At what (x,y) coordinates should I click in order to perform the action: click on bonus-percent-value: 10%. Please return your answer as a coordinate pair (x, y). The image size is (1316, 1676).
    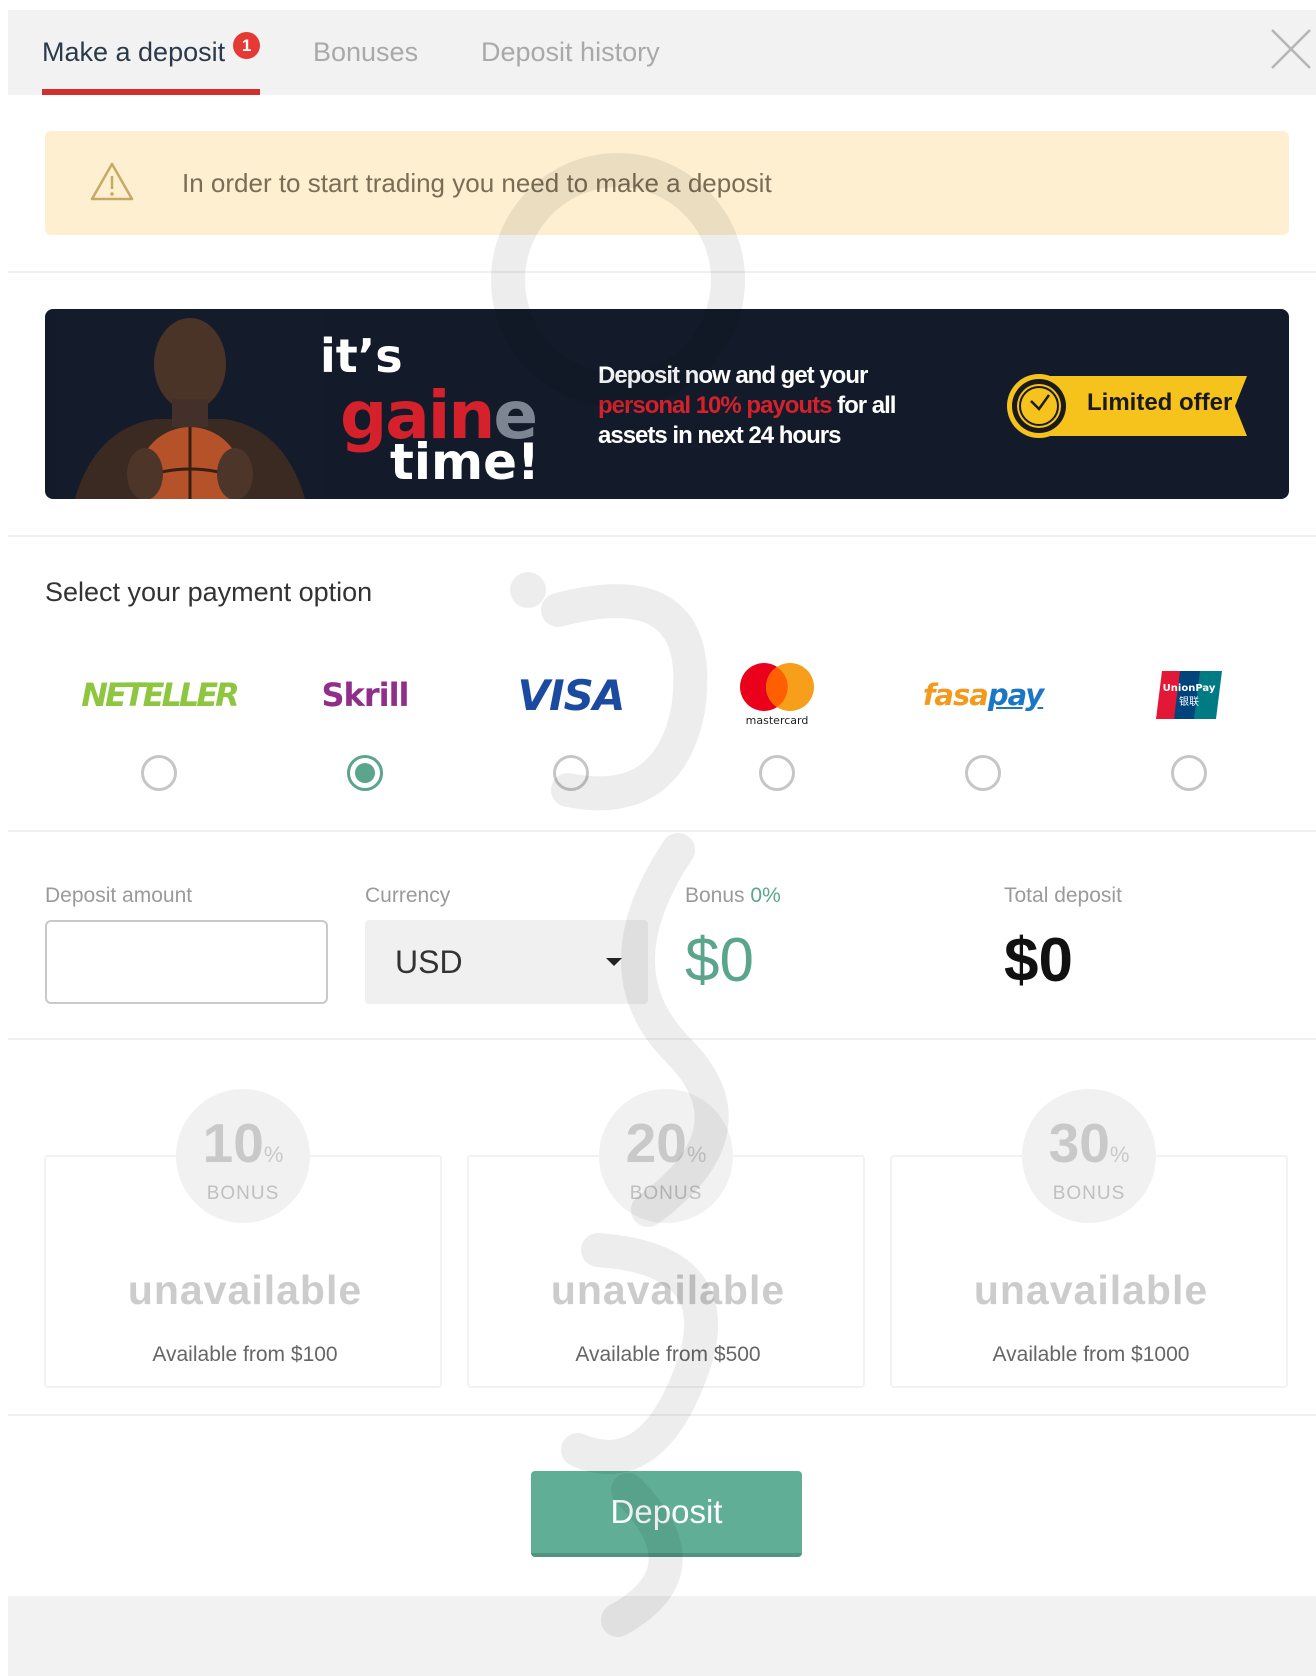
    Looking at the image, I should click on (243, 1143).